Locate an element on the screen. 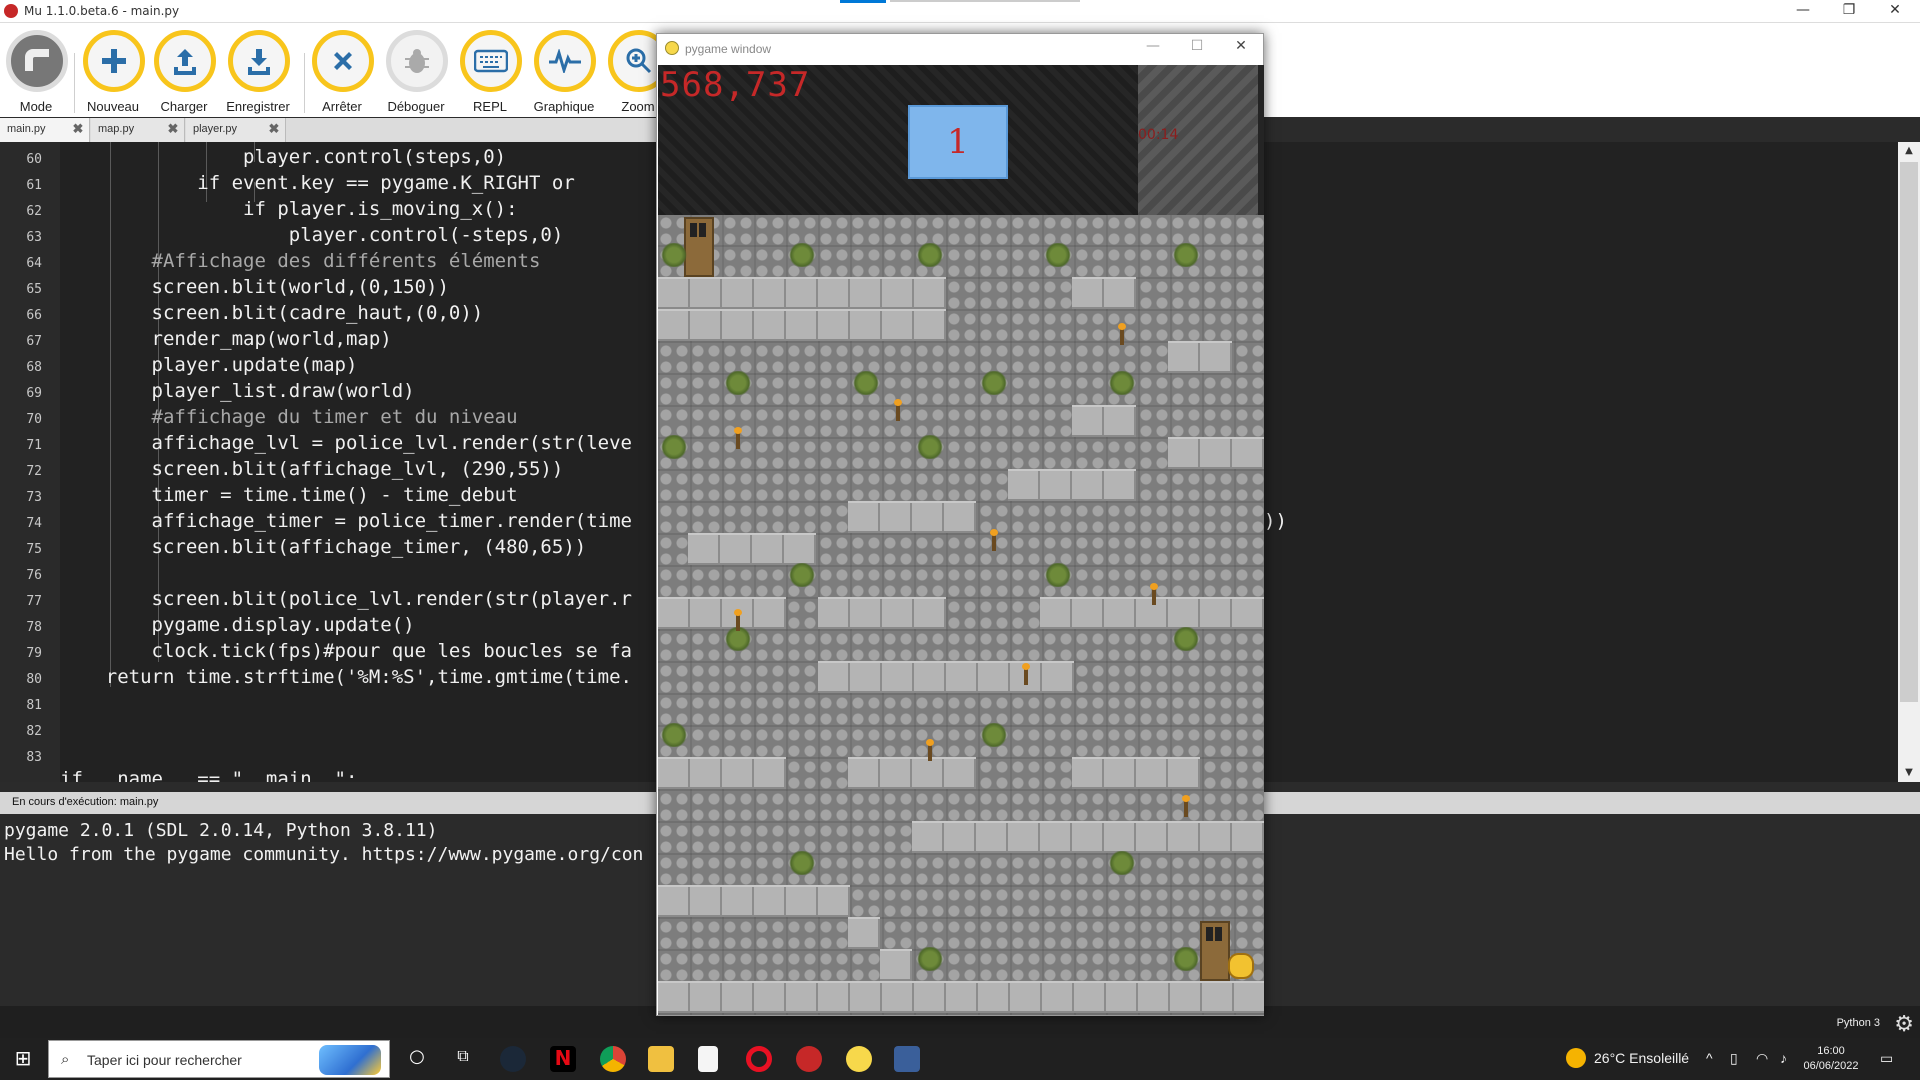 The width and height of the screenshot is (1920, 1080). tab-main-py: main.py ✖ is located at coordinates (45, 130).